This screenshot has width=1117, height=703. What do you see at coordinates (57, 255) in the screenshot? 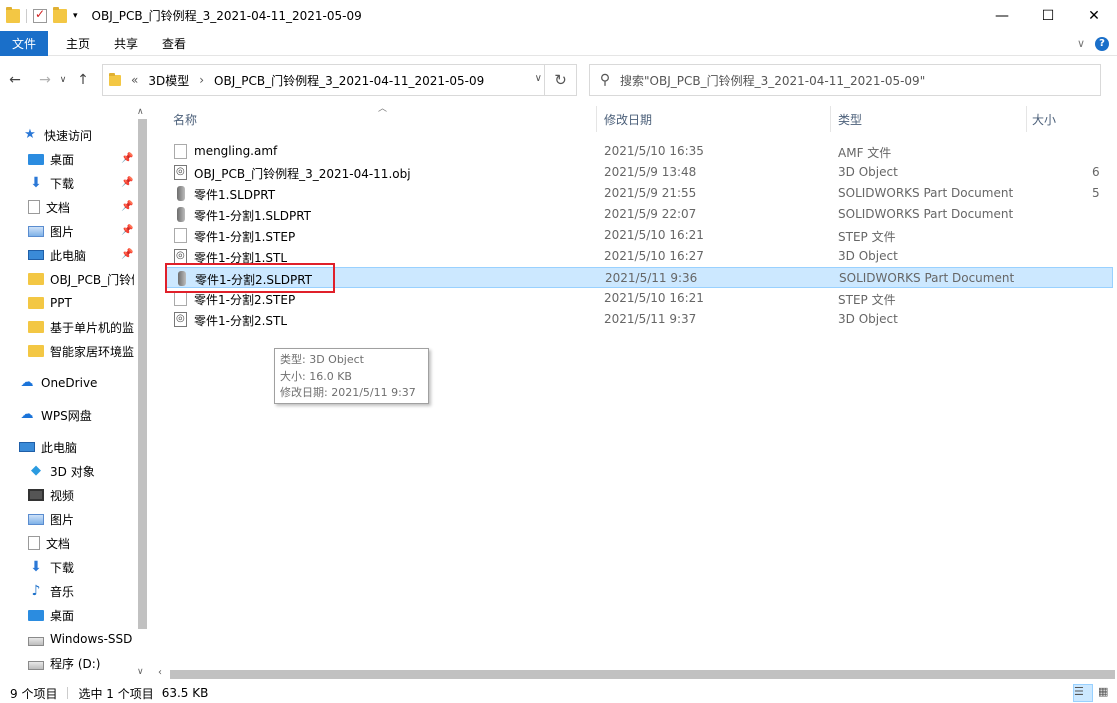
I see `sidebar-item-this-pc-pinned: 此电脑` at bounding box center [57, 255].